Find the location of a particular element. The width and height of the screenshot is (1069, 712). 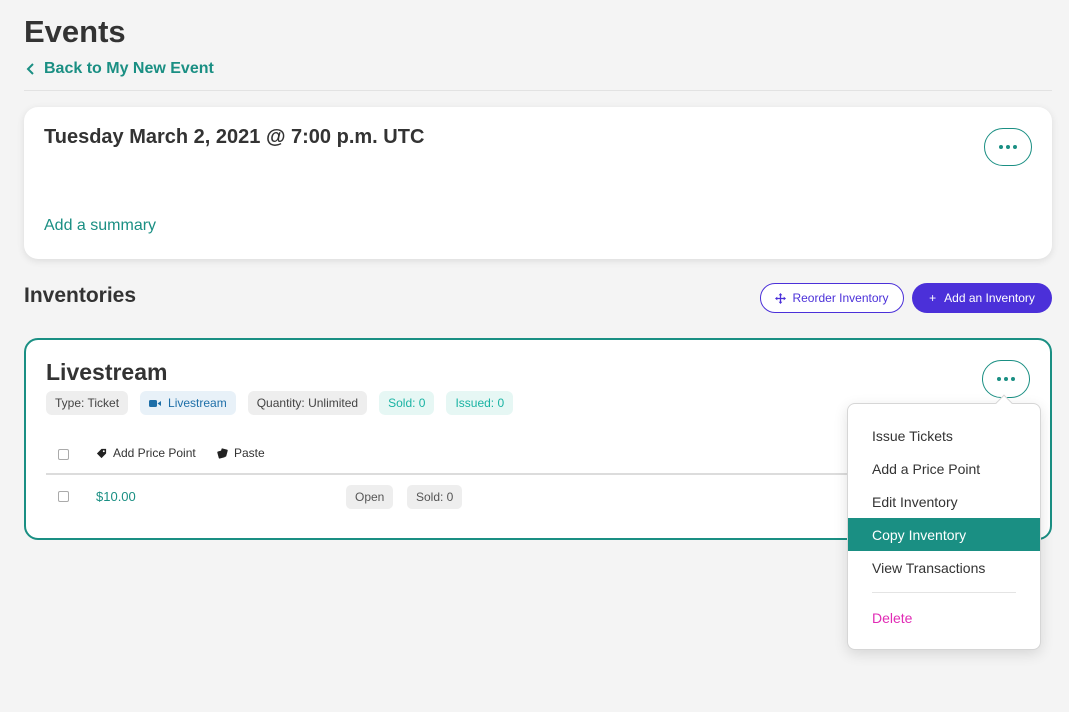

menu-item-delete: Delete is located at coordinates (944, 617).